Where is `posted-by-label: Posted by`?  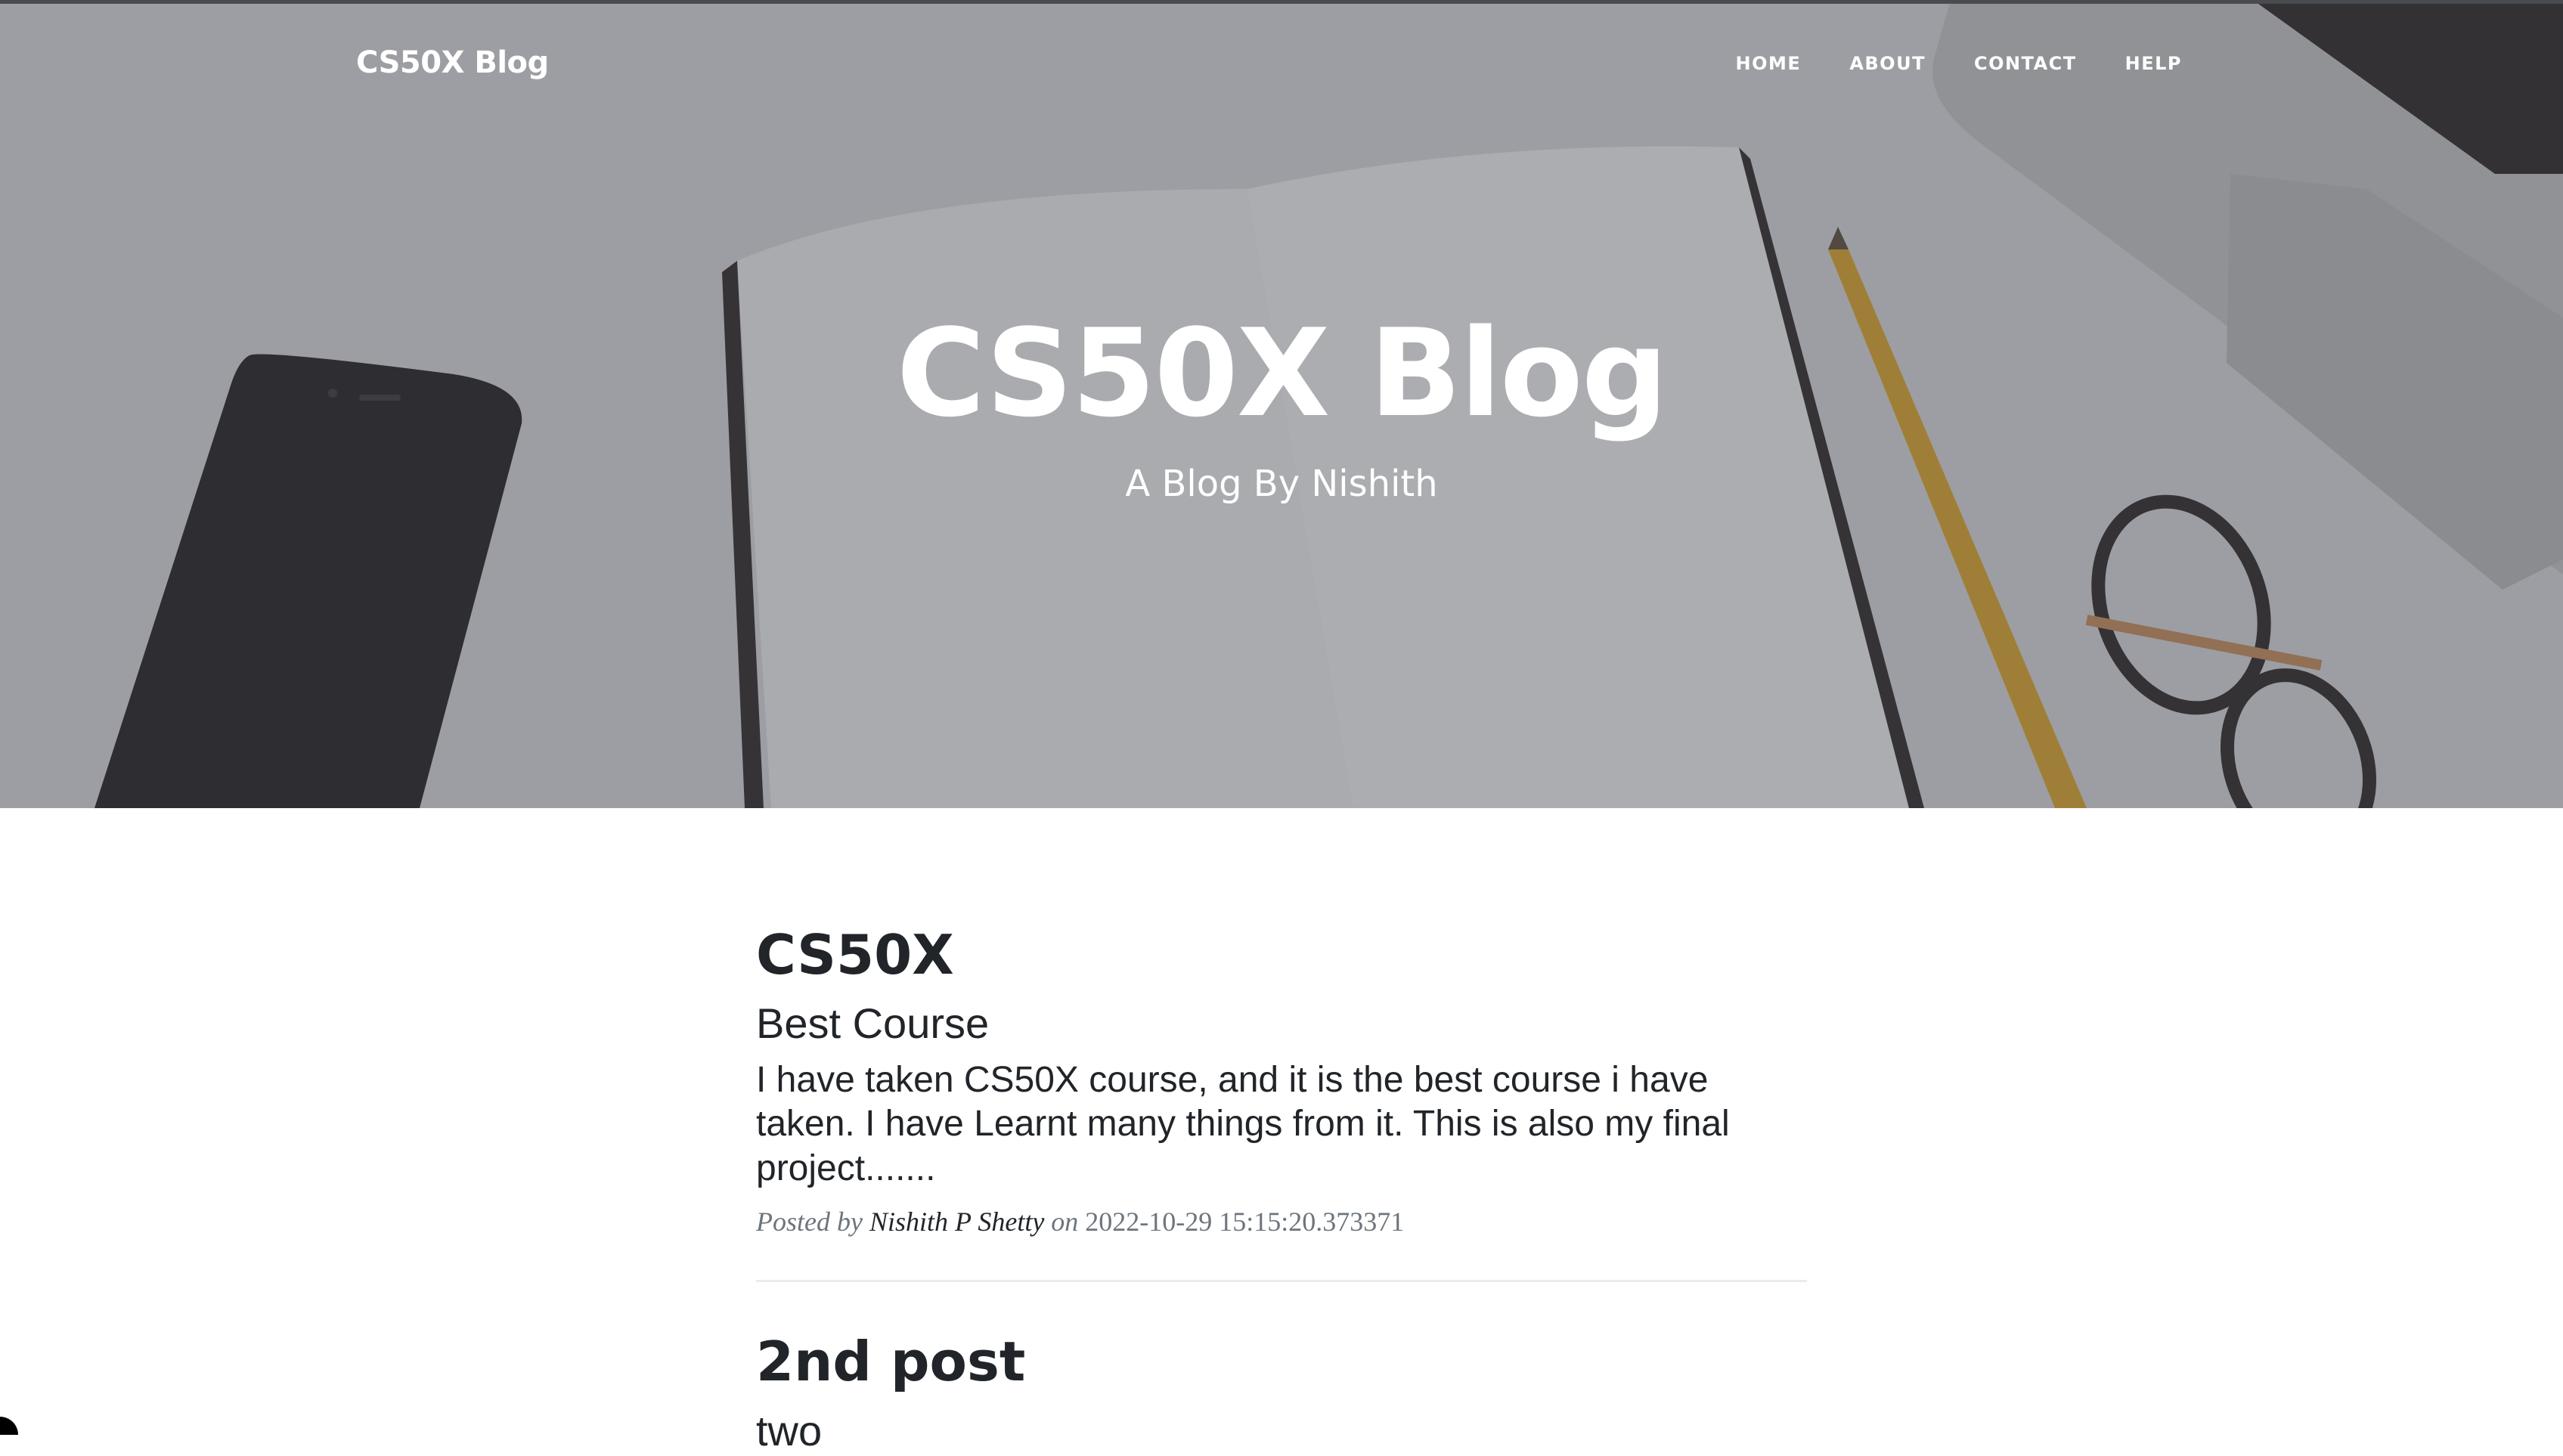 posted-by-label: Posted by is located at coordinates (809, 1222).